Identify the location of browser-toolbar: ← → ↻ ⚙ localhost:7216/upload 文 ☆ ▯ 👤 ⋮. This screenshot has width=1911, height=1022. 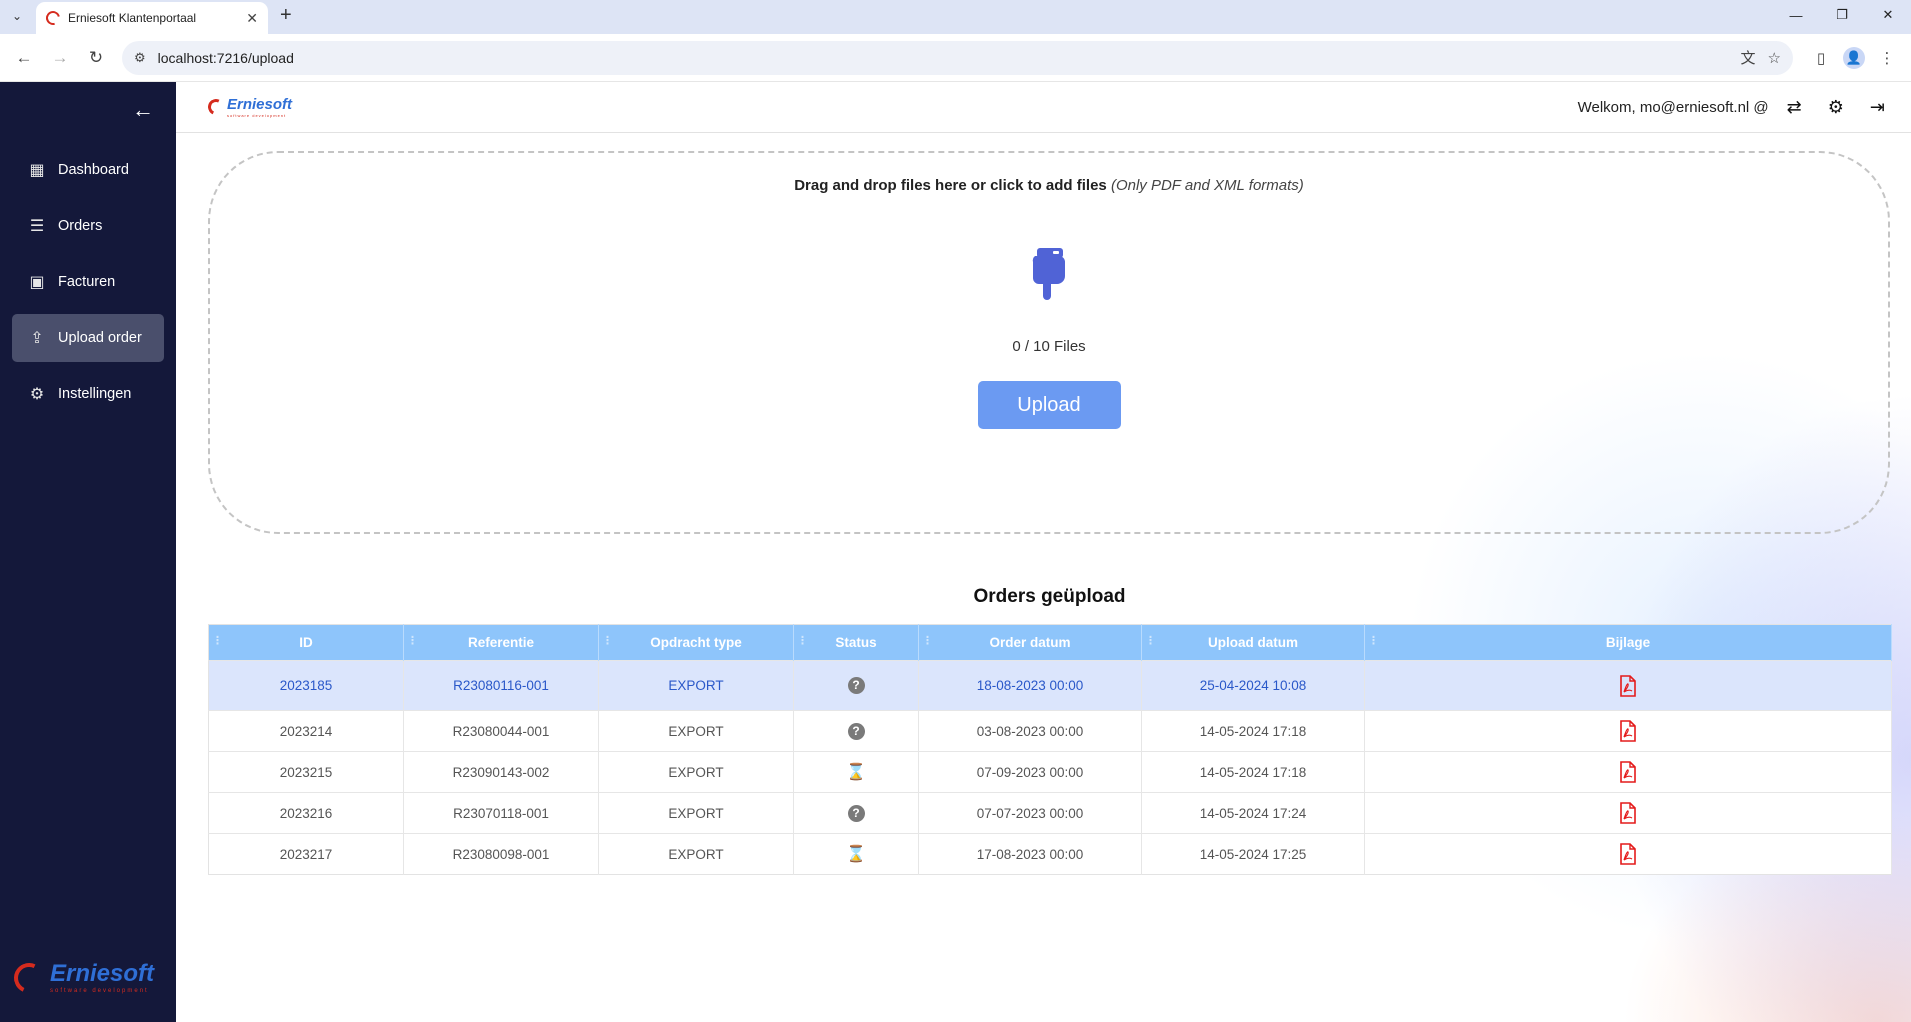
(955, 58).